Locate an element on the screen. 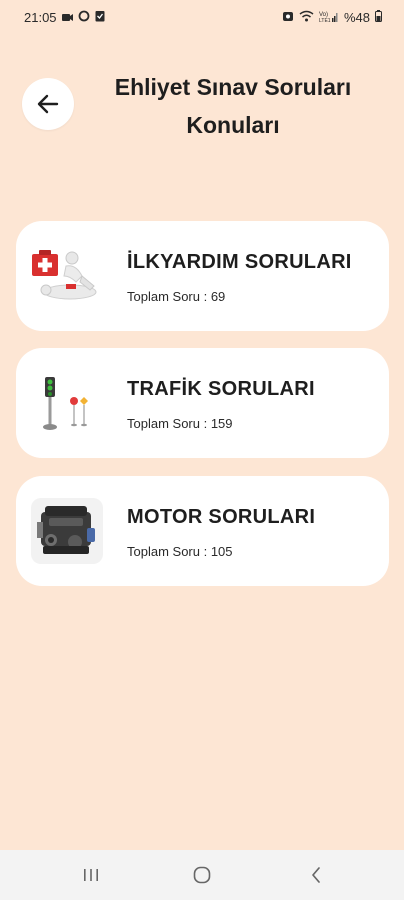 This screenshot has width=404, height=900. arrow-left-icon is located at coordinates (48, 104).